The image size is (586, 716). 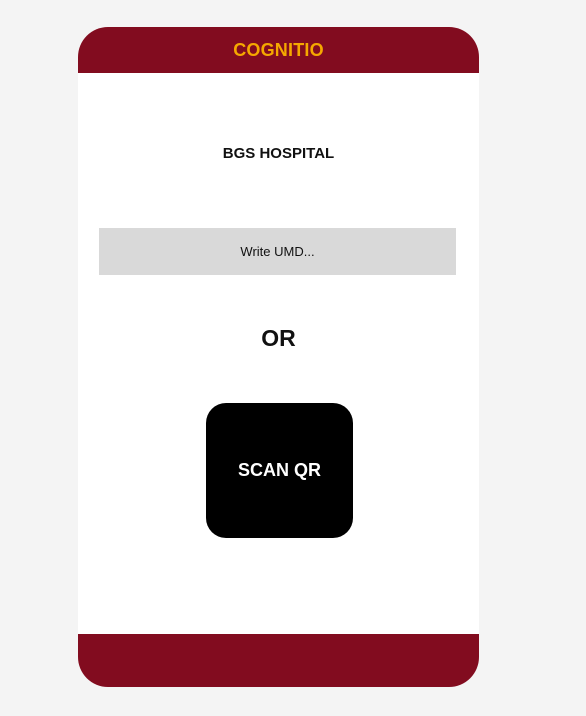 What do you see at coordinates (278, 338) in the screenshot?
I see `or-divider-text: OR` at bounding box center [278, 338].